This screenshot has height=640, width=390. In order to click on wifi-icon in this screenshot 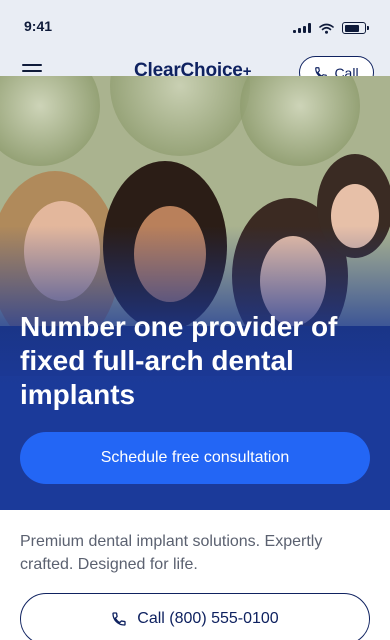, I will do `click(326, 28)`.